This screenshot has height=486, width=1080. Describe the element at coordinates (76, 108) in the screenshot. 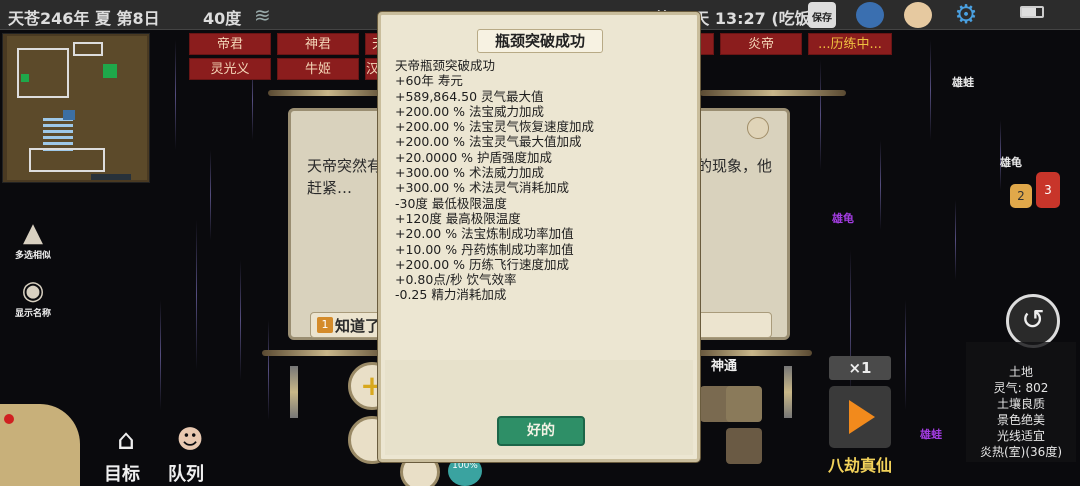

I see `minimap` at that location.